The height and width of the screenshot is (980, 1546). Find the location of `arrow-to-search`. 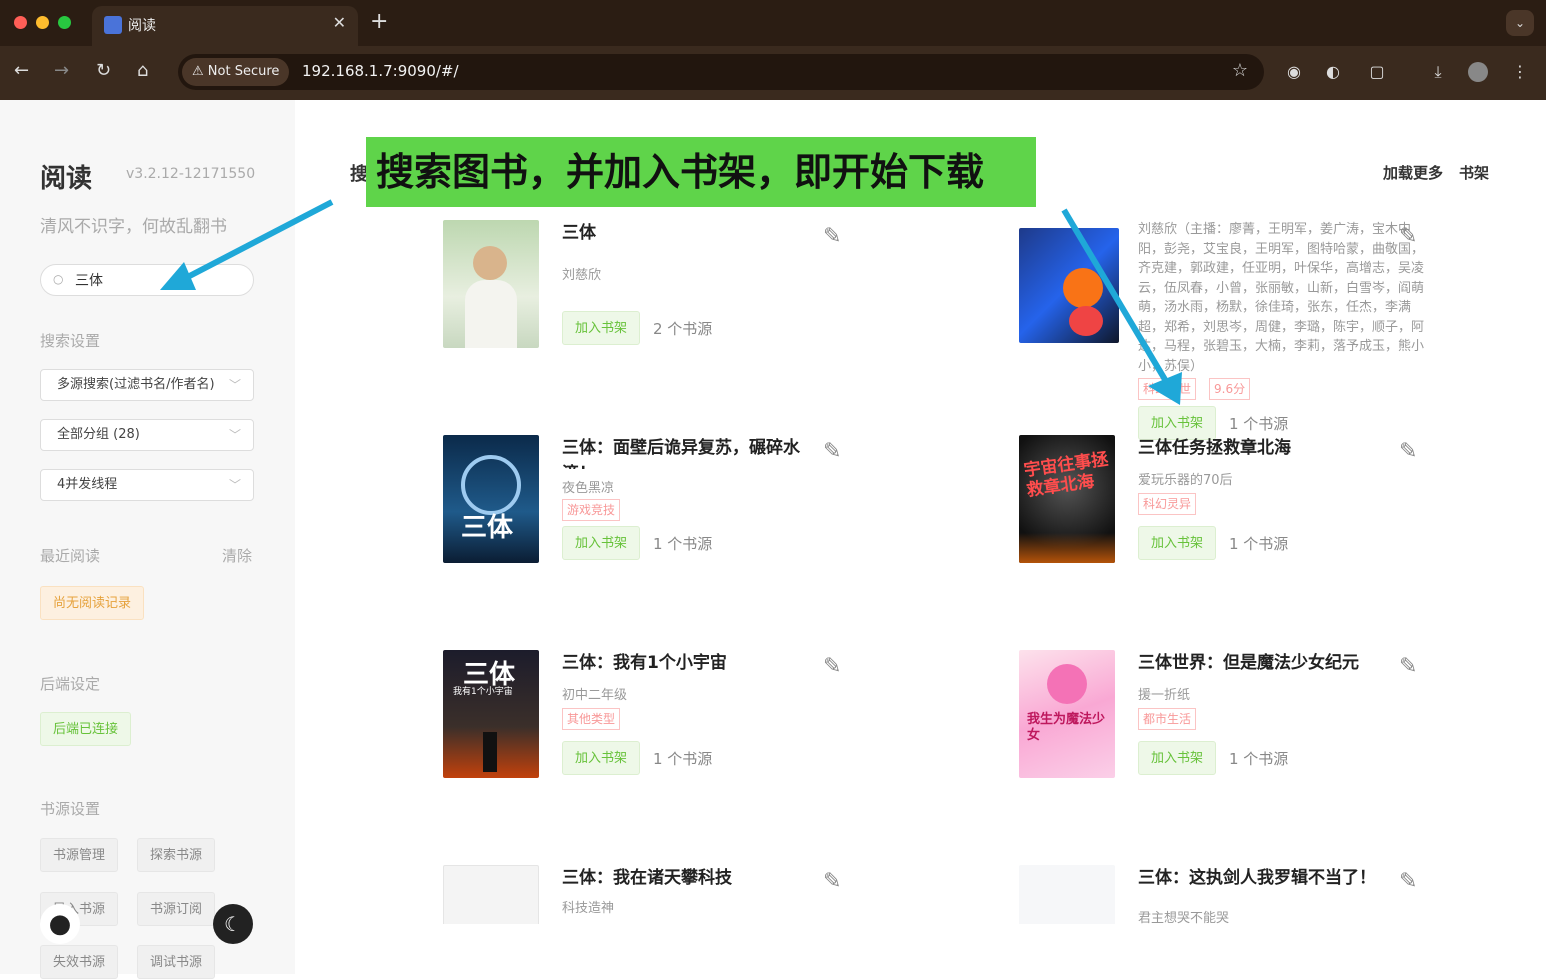

arrow-to-search is located at coordinates (247, 244).